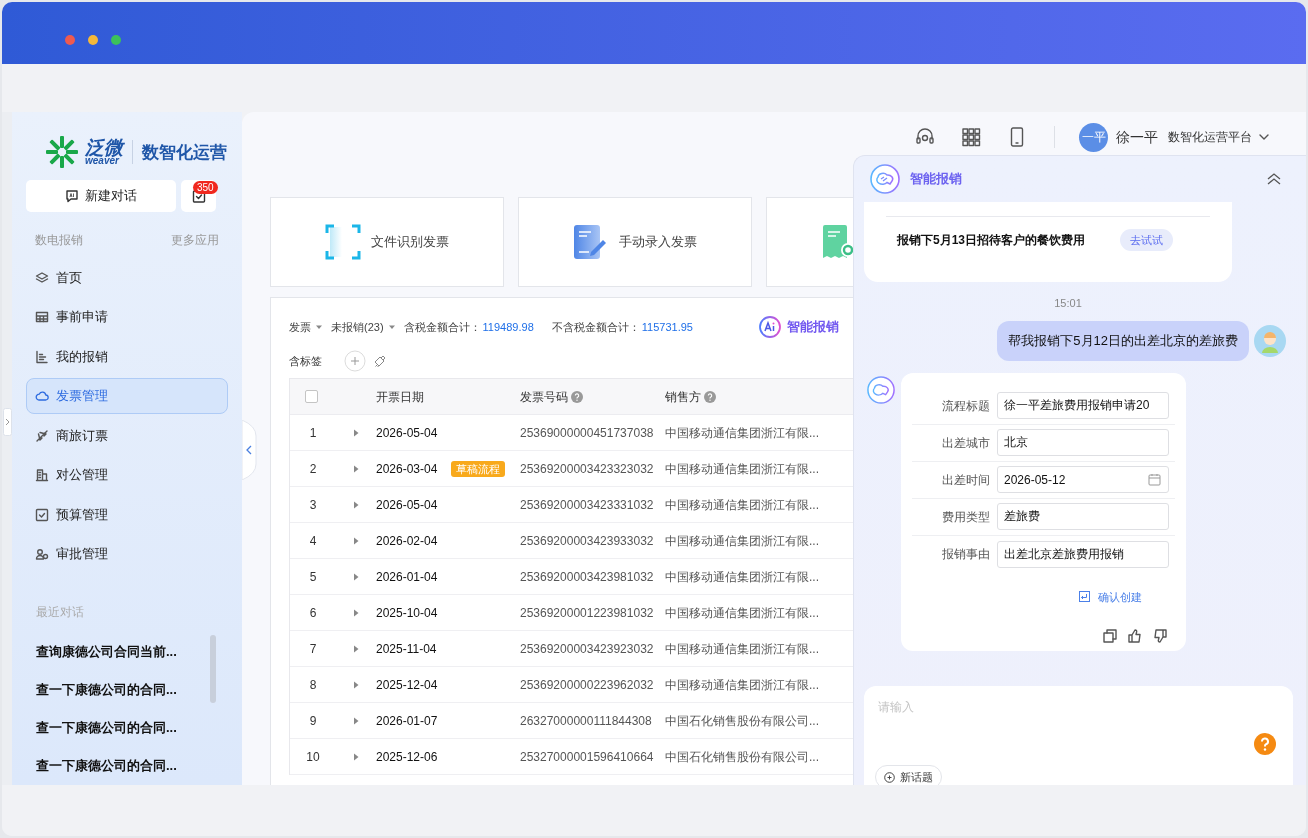 The width and height of the screenshot is (1308, 838). I want to click on action-card: 手动录入发票, so click(635, 242).